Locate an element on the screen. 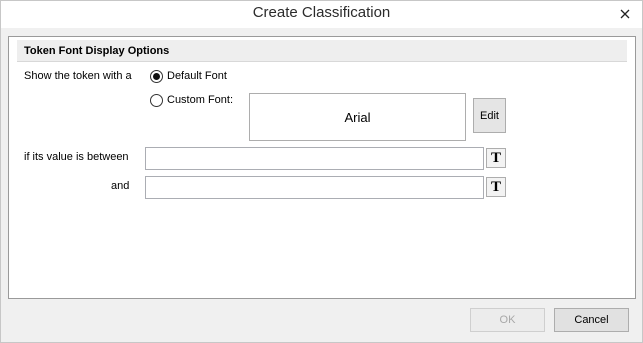 The height and width of the screenshot is (343, 643). cancel-button: Cancel is located at coordinates (591, 320).